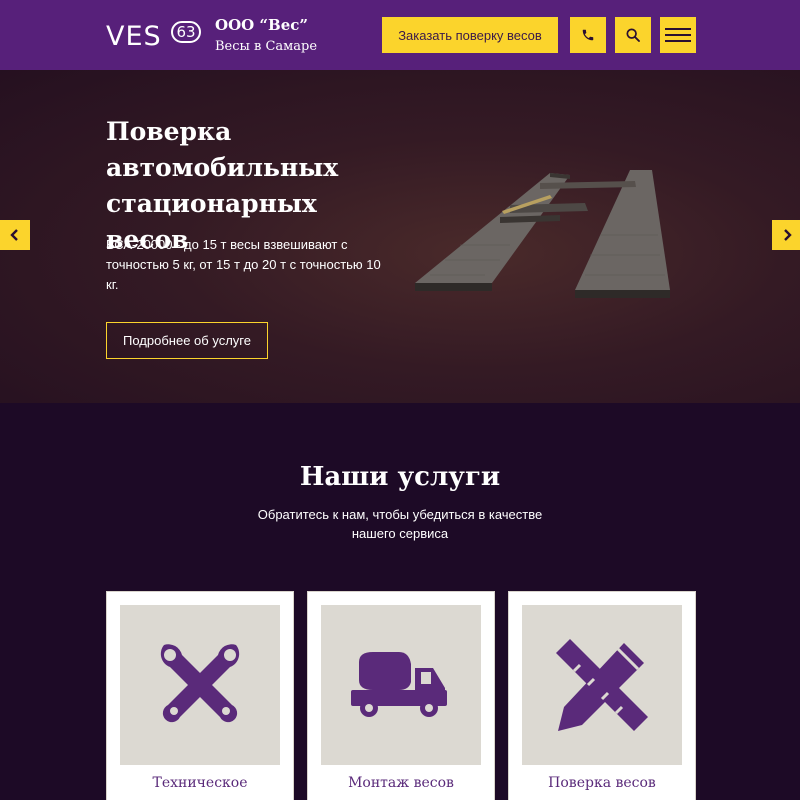 The image size is (800, 800). I want to click on card-label: Поверка весов, so click(602, 783).